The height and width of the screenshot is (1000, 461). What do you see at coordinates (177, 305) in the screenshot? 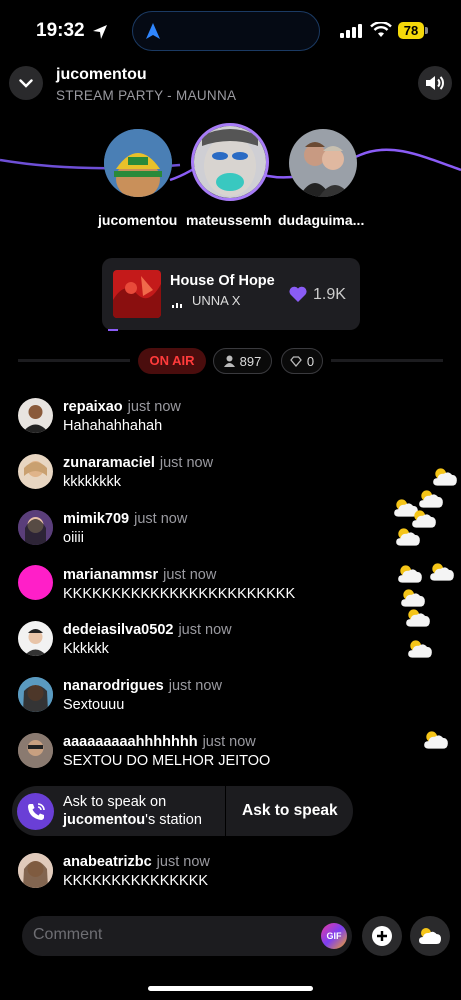
I see `equalizer-icon` at bounding box center [177, 305].